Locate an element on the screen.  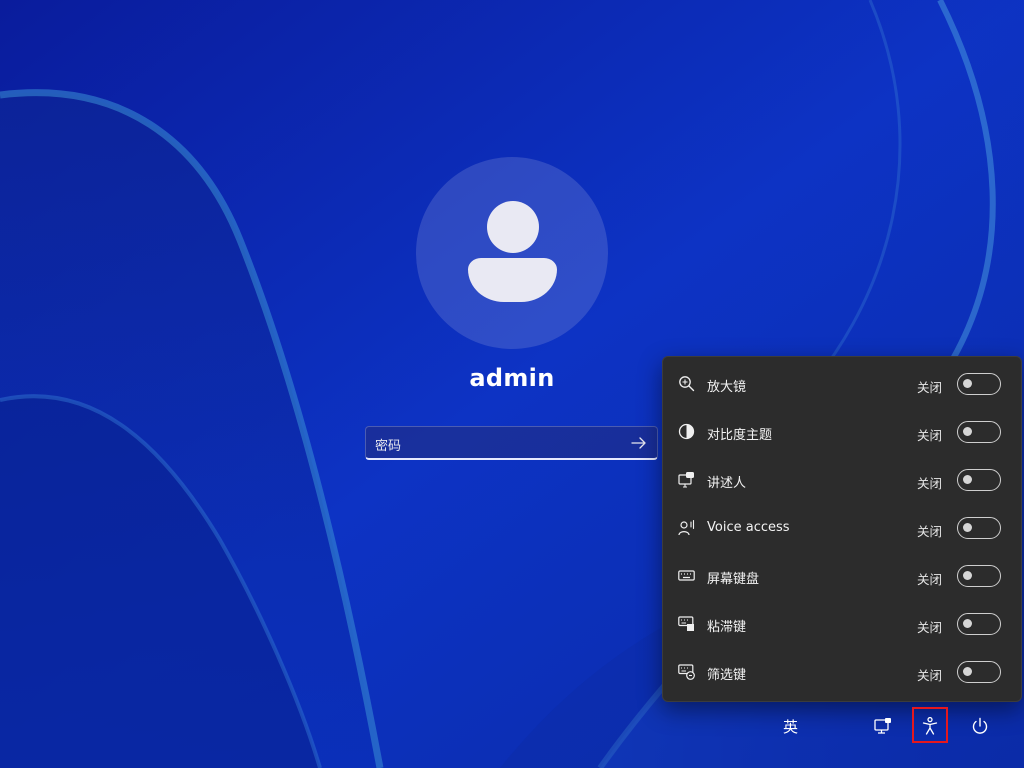
keyboard-icon is located at coordinates (686, 575).